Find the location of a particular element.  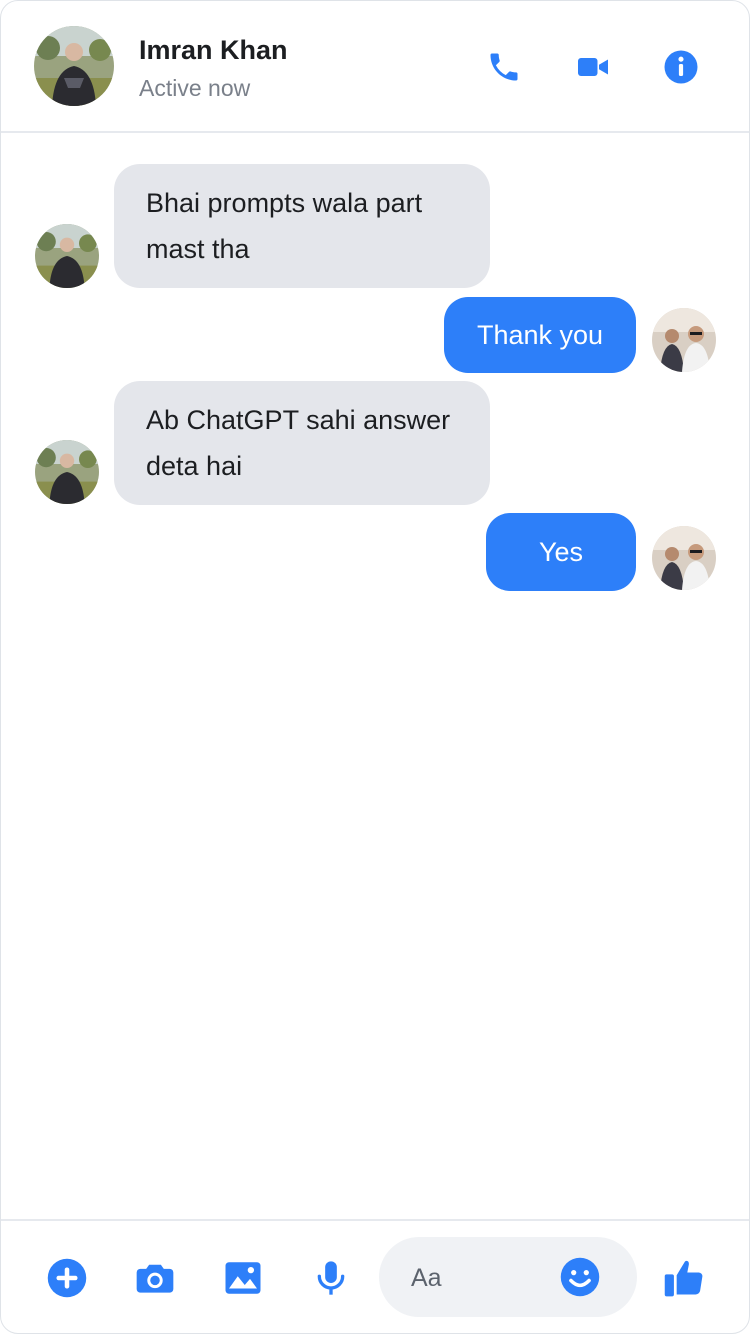

message-line: Bhai prompts wala part is located at coordinates (284, 203).